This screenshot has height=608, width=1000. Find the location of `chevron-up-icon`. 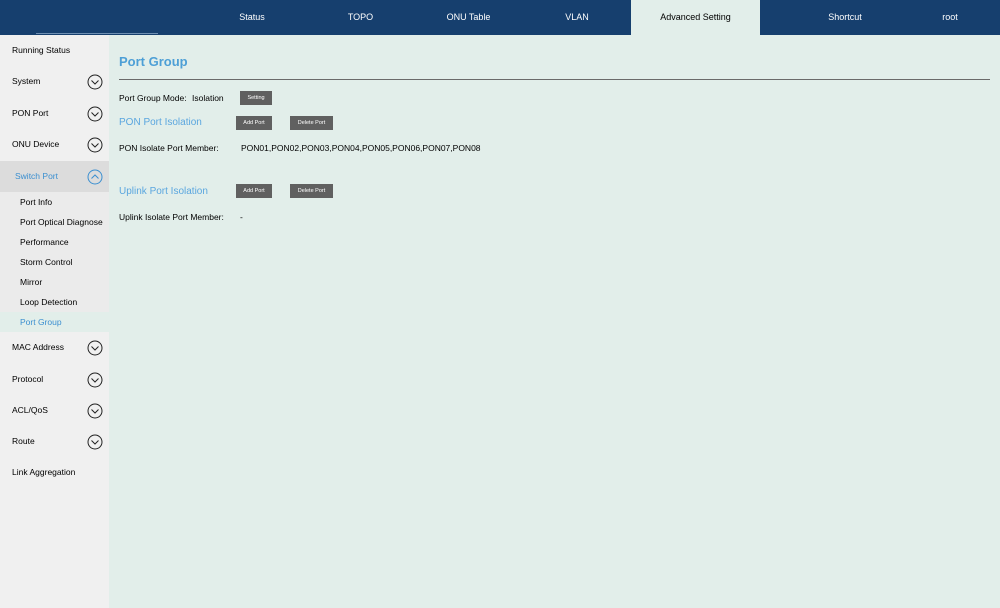

chevron-up-icon is located at coordinates (95, 177).